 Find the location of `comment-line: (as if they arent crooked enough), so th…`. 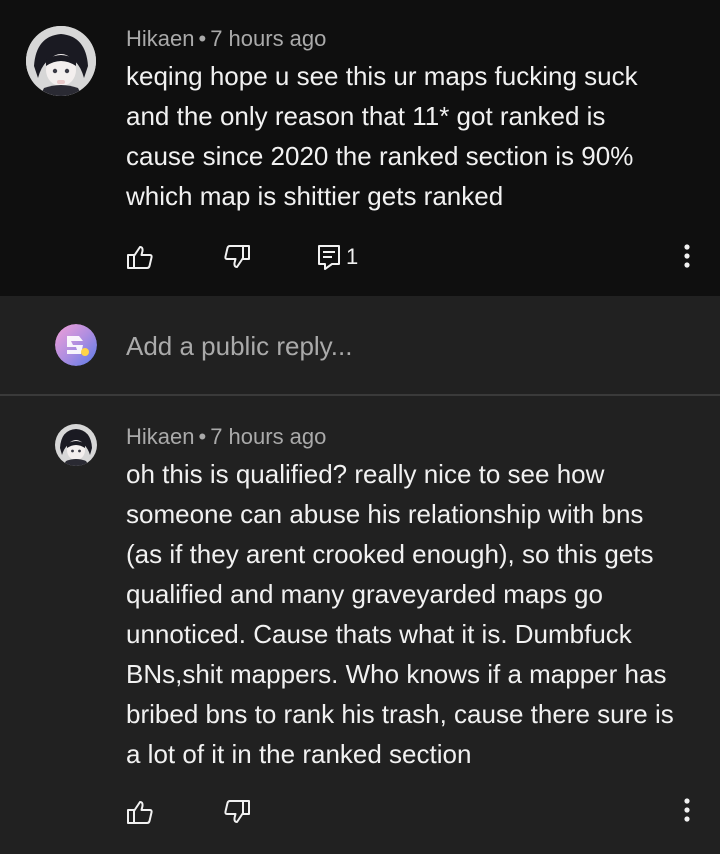

comment-line: (as if they arent crooked enough), so th… is located at coordinates (390, 554).